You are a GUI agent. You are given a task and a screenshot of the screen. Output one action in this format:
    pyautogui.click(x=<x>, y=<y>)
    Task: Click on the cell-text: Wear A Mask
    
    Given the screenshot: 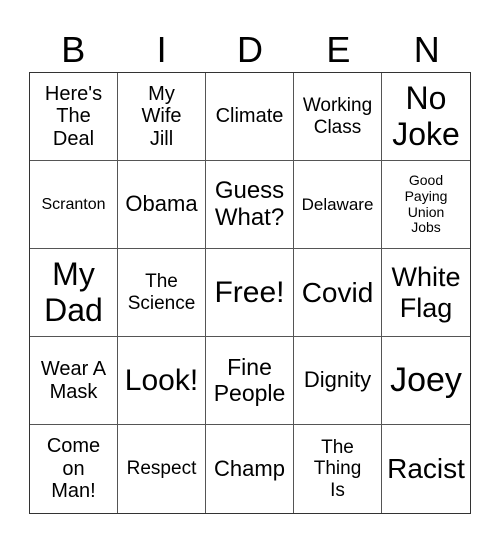 What is the action you would take?
    pyautogui.click(x=73, y=380)
    